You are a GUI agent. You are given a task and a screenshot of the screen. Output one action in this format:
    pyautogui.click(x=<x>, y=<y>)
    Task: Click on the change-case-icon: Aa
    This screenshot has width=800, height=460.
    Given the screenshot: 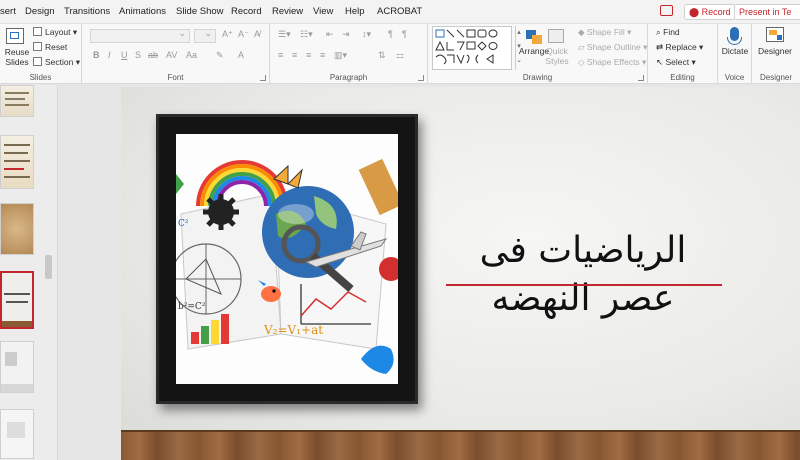 What is the action you would take?
    pyautogui.click(x=191, y=55)
    